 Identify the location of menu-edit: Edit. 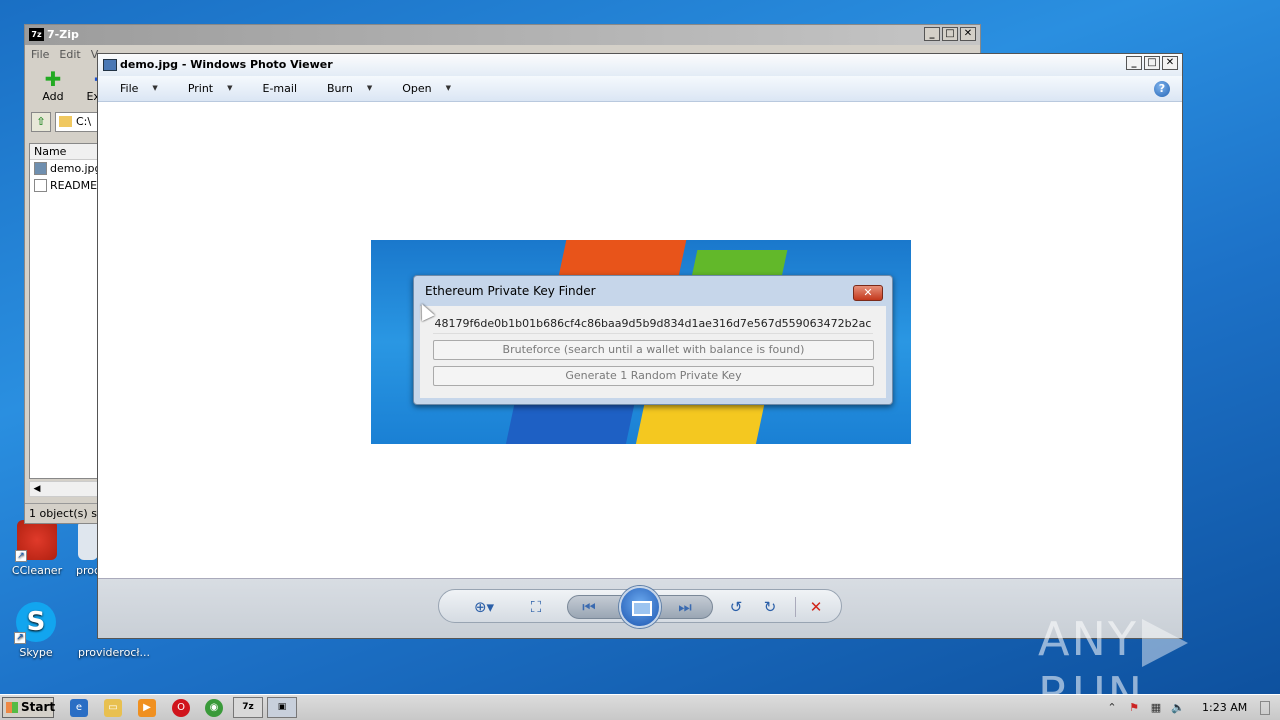
(69, 54).